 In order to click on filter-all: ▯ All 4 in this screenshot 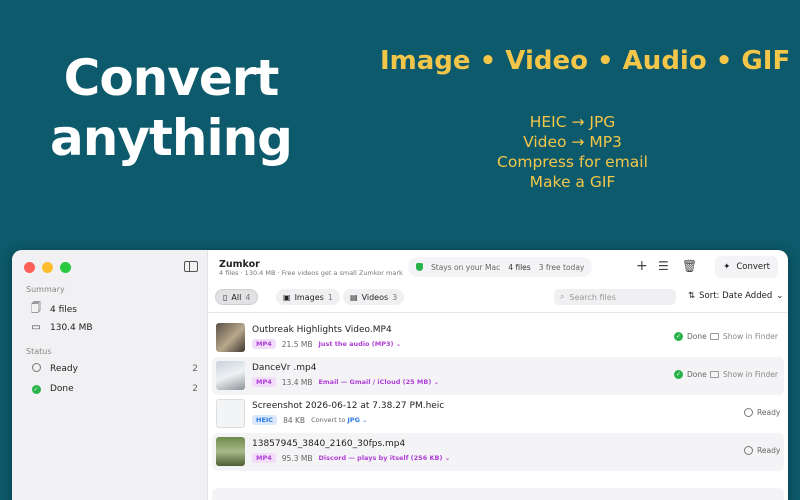, I will do `click(237, 297)`.